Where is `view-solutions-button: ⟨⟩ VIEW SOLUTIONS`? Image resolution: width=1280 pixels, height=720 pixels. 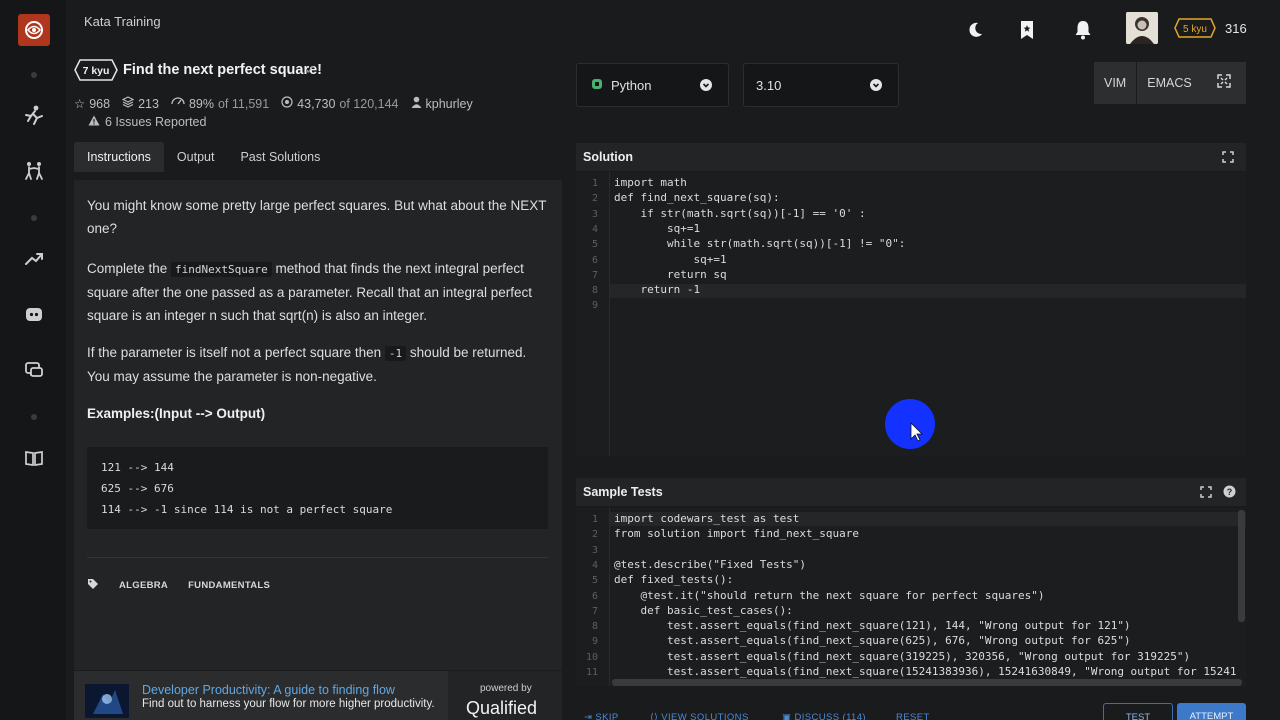
view-solutions-button: ⟨⟩ VIEW SOLUTIONS is located at coordinates (699, 716).